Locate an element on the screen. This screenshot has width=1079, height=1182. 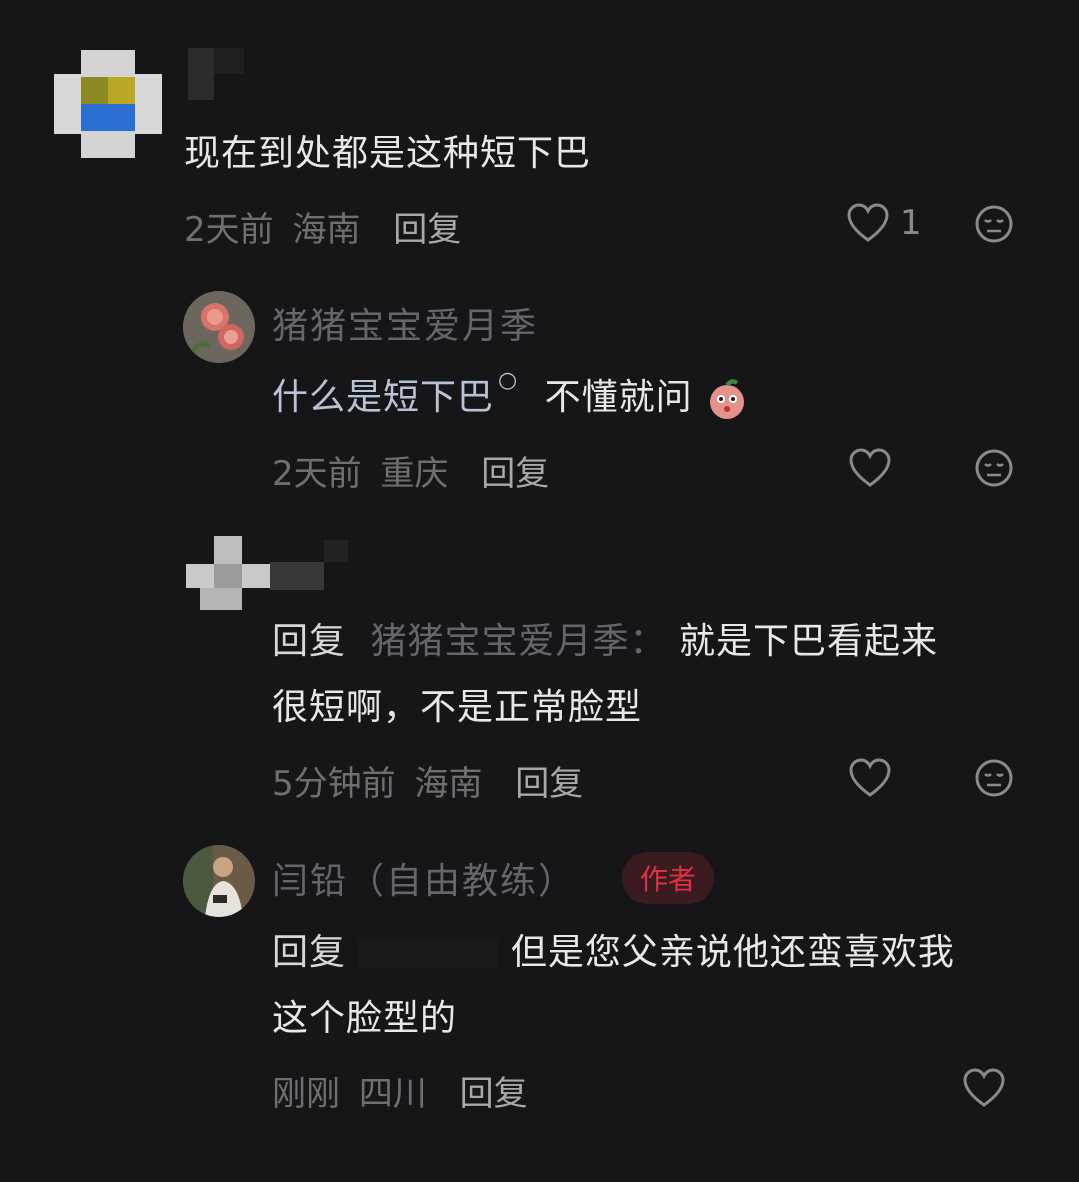
comment-meta: 2天前 重庆 回复 is located at coordinates (410, 470).